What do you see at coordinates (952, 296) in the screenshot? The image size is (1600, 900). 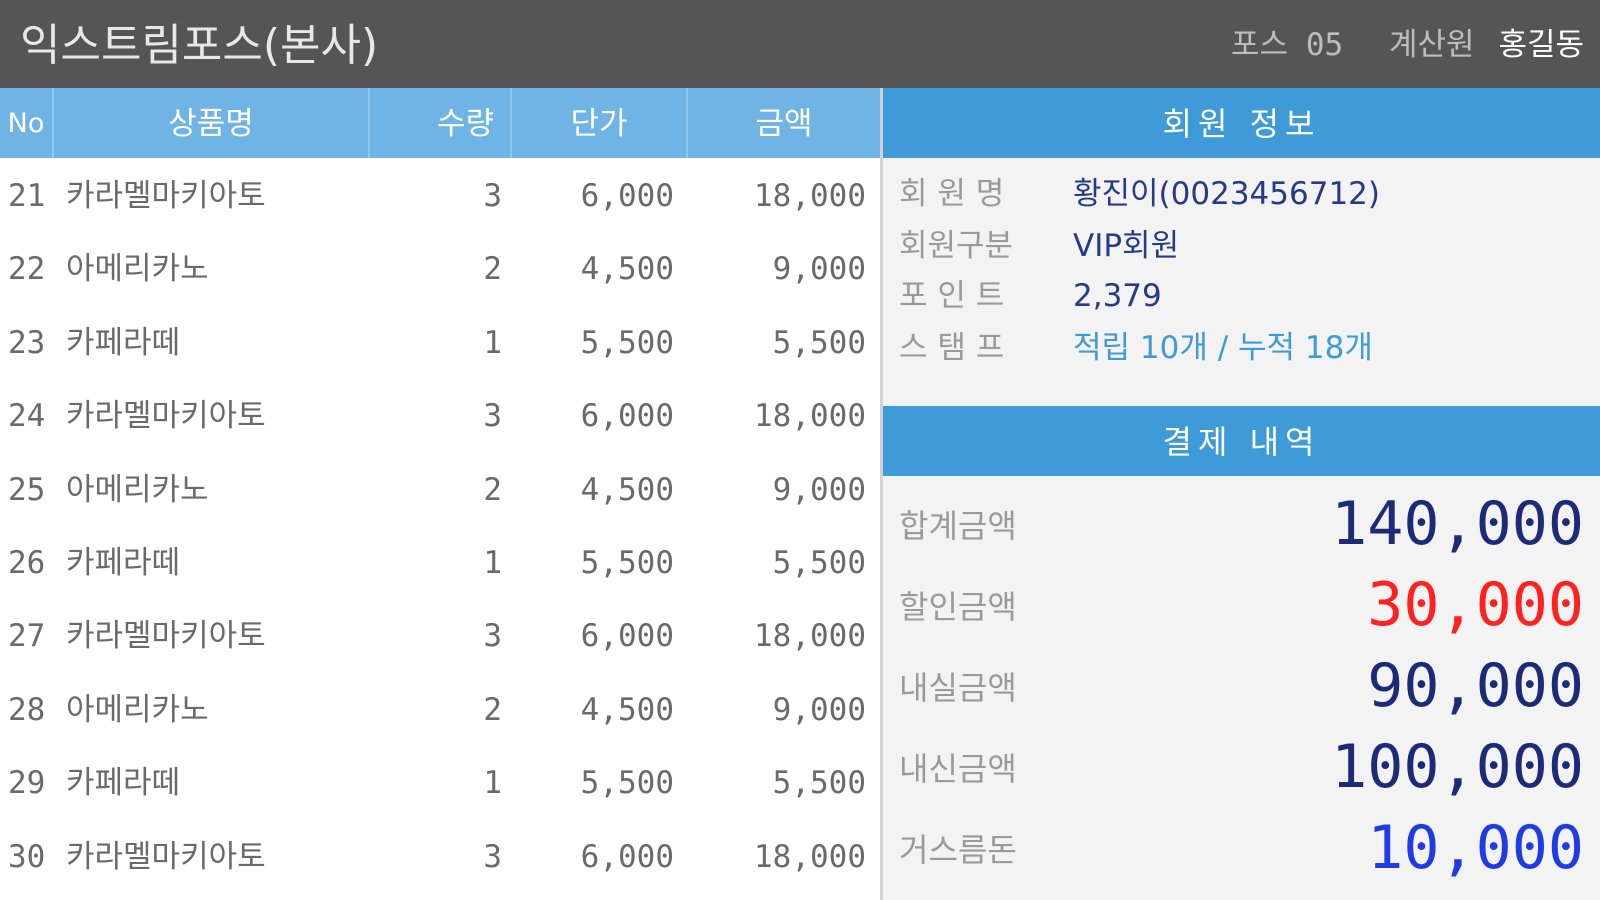 I see `member-point-label: 포 인 트` at bounding box center [952, 296].